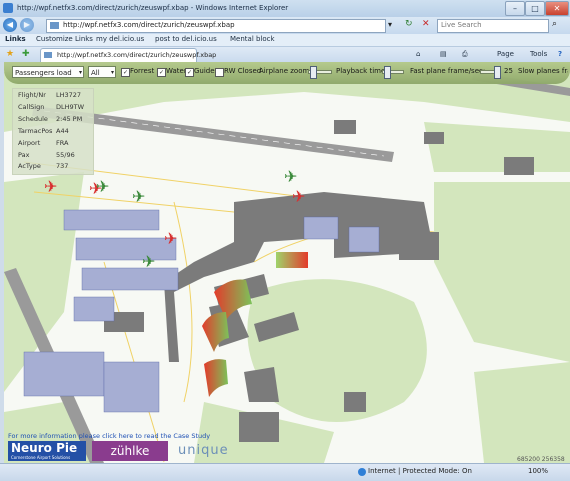 The image size is (570, 481). Describe the element at coordinates (161, 72) in the screenshot. I see `checkbox-water: ✓` at that location.